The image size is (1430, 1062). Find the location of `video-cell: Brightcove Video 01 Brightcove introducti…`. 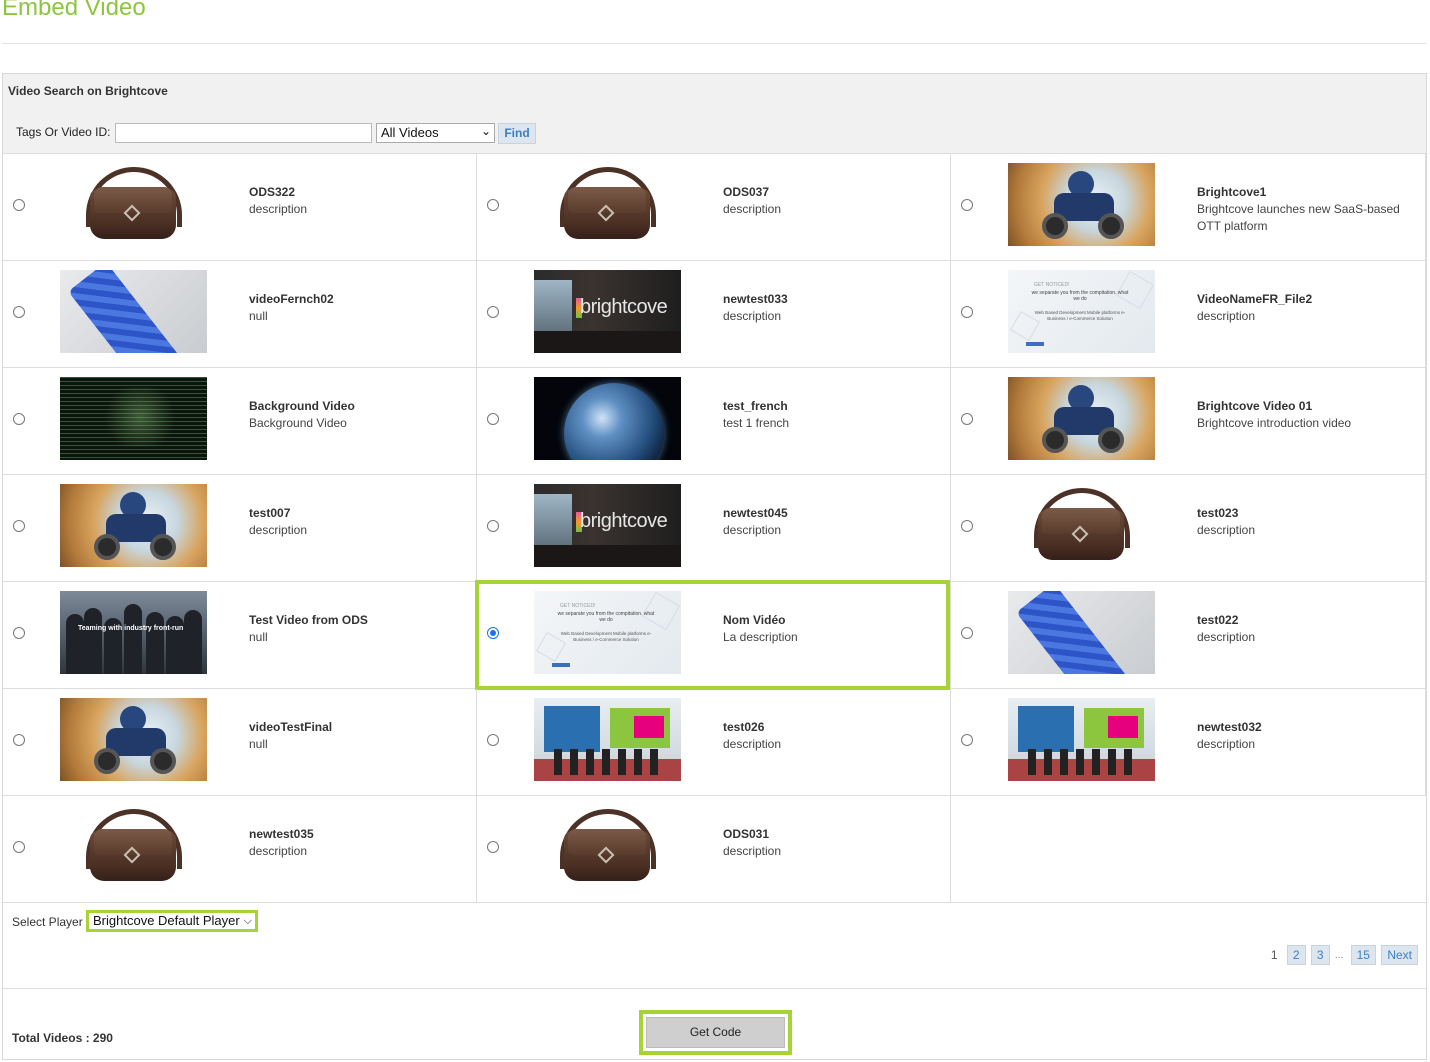

video-cell: Brightcove Video 01 Brightcove introducti… is located at coordinates (1188, 421).